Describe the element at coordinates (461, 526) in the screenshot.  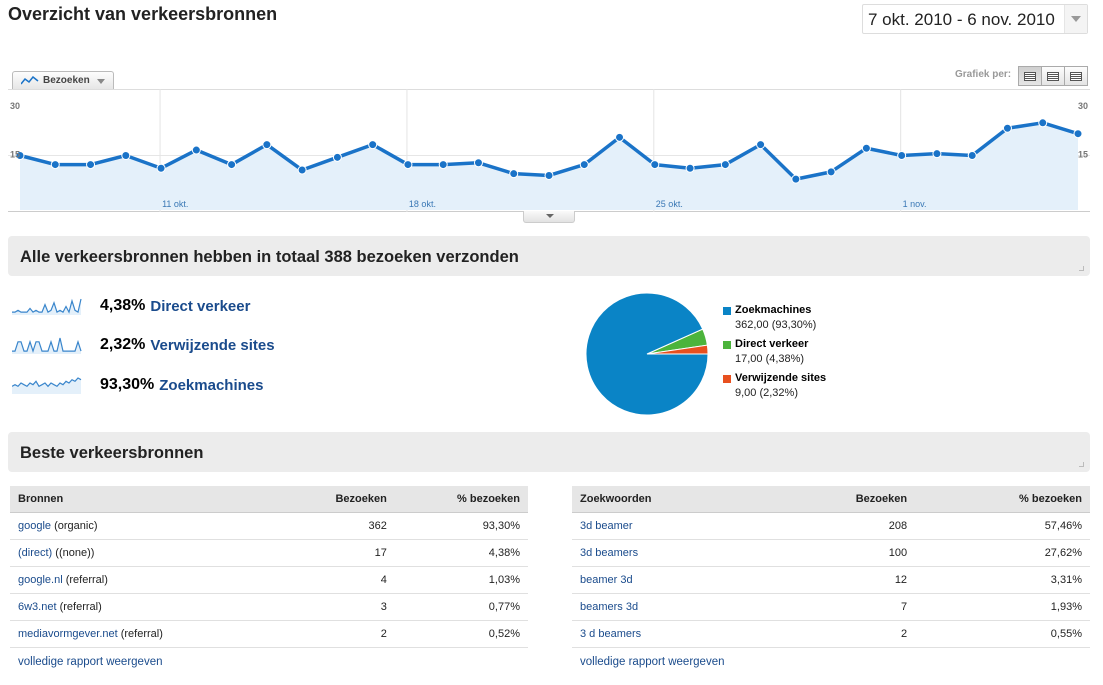
I see `pct-cell: 93,30%` at that location.